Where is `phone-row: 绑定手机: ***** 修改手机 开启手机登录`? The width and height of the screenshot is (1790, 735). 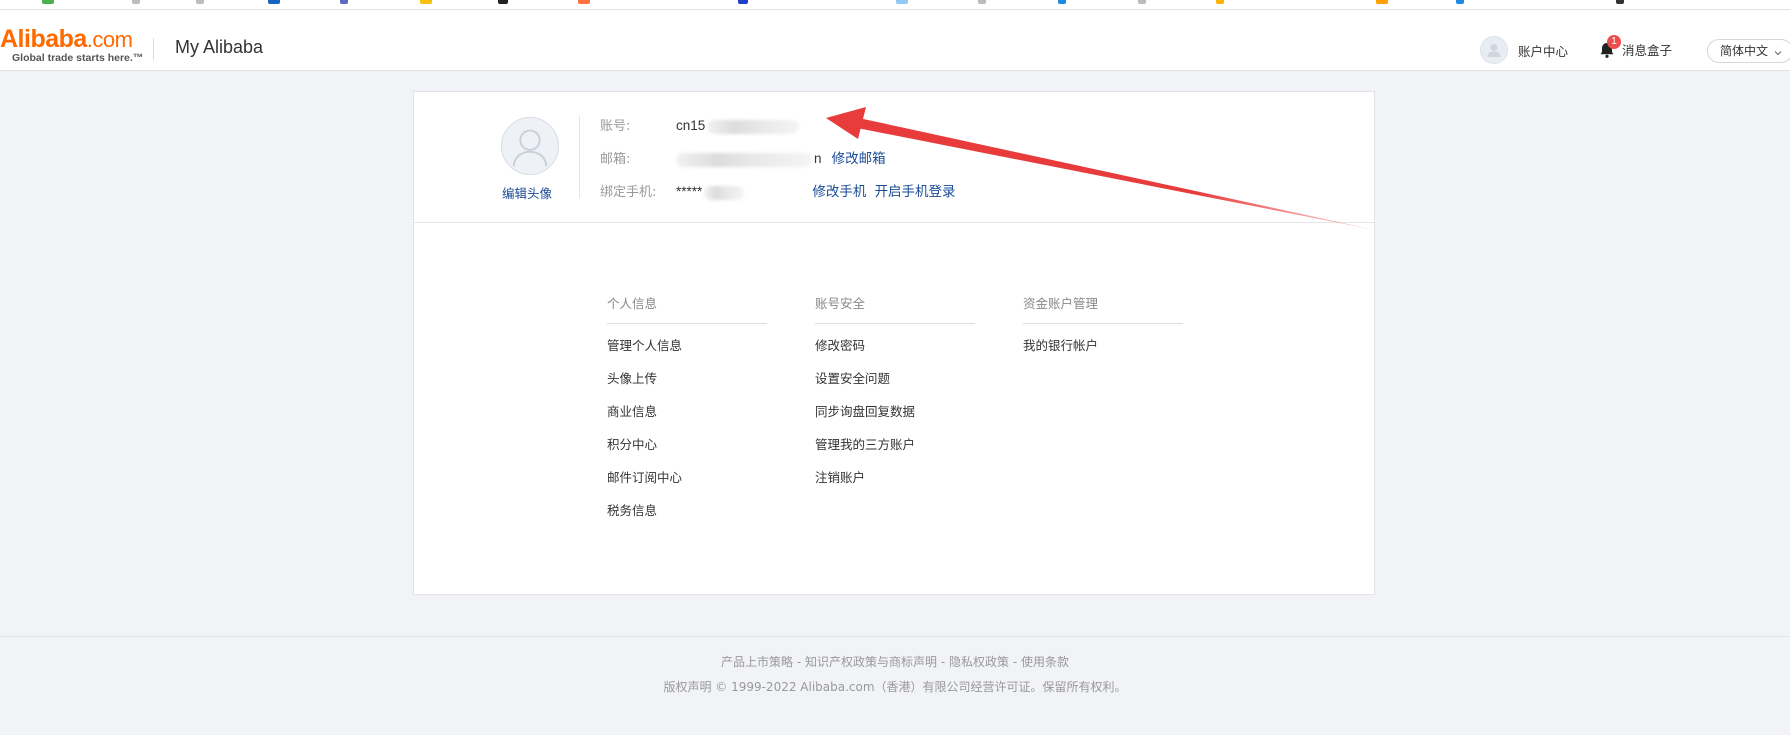
phone-row: 绑定手机: ***** 修改手机 开启手机登录 is located at coordinates (778, 192).